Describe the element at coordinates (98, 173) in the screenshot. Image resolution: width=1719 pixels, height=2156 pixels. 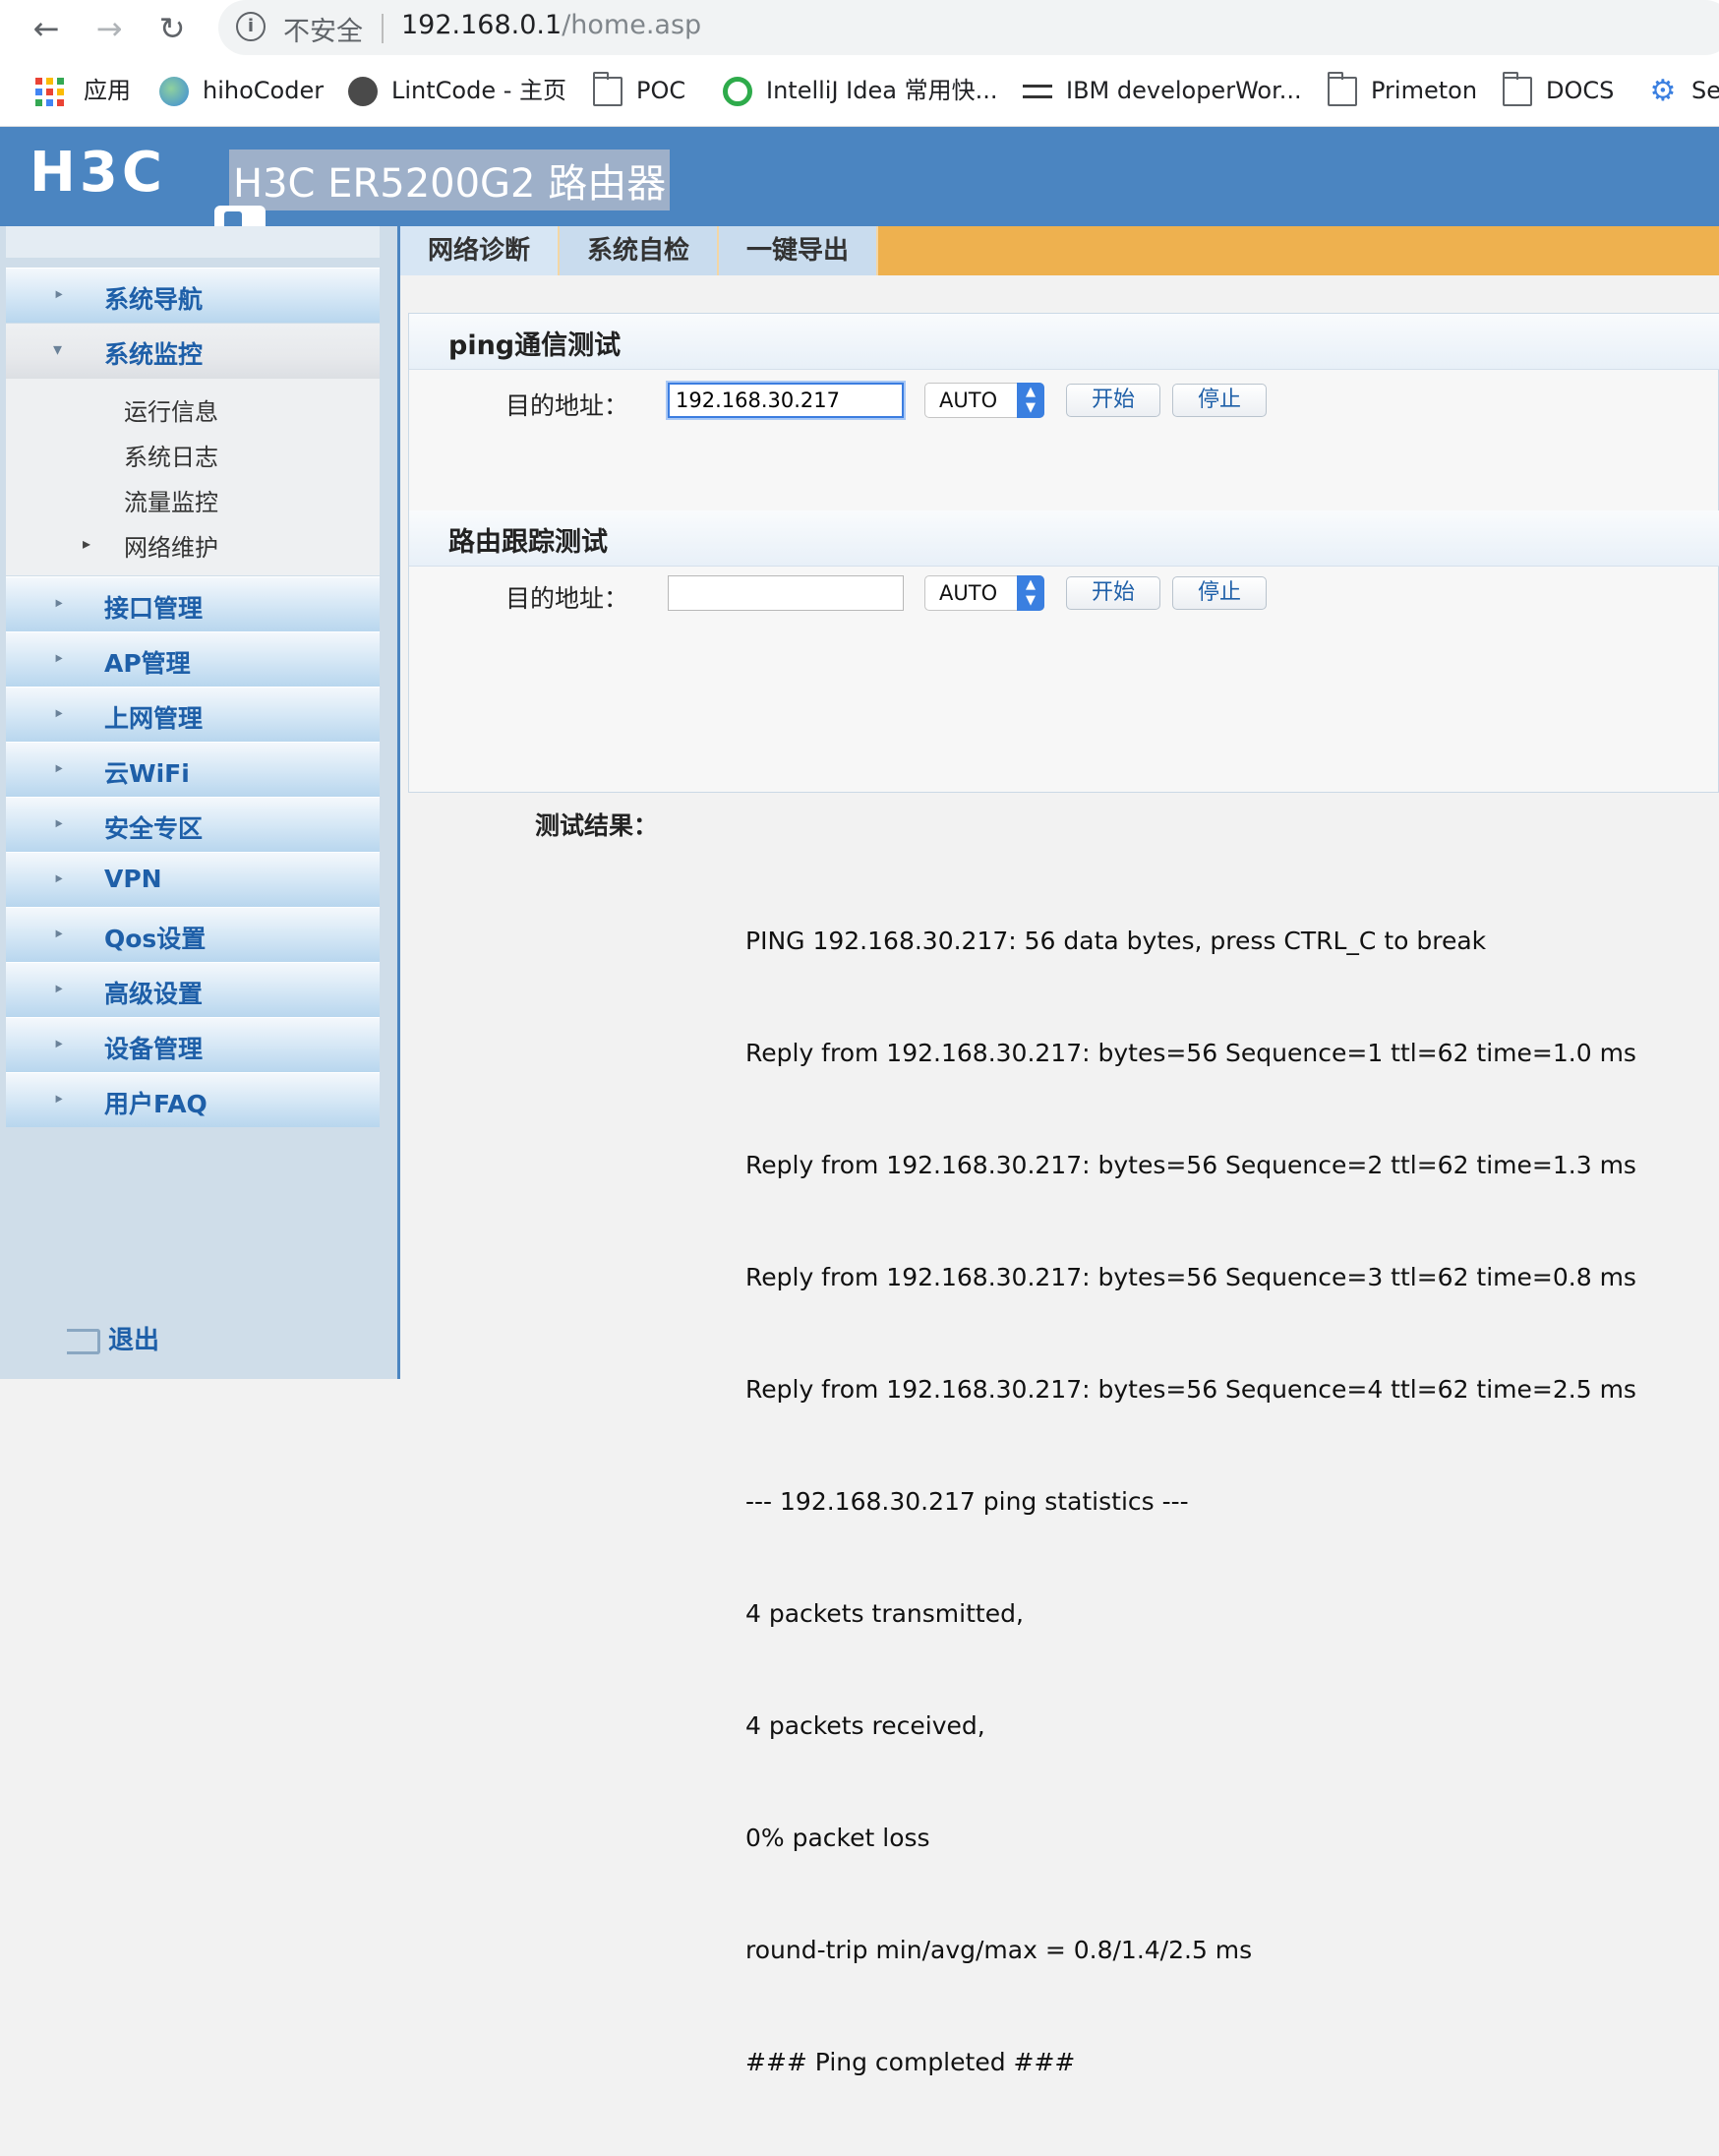
I see `h3c-logo: H3C` at that location.